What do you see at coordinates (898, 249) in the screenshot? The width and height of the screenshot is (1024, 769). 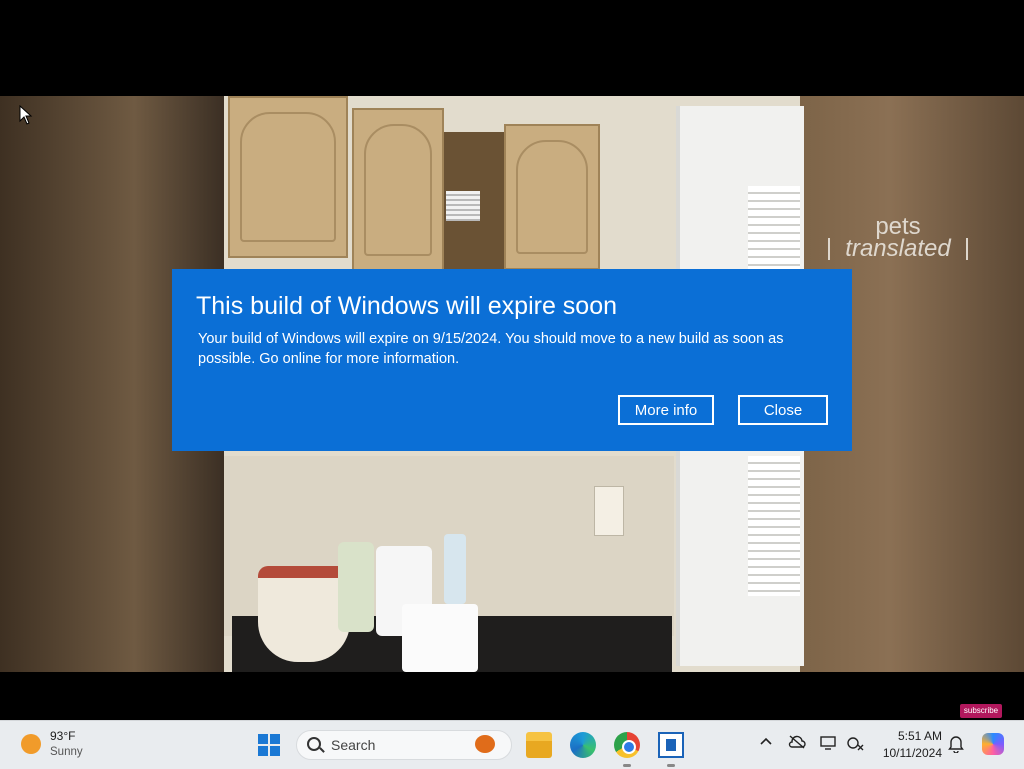 I see `watermark-line2: translated` at bounding box center [898, 249].